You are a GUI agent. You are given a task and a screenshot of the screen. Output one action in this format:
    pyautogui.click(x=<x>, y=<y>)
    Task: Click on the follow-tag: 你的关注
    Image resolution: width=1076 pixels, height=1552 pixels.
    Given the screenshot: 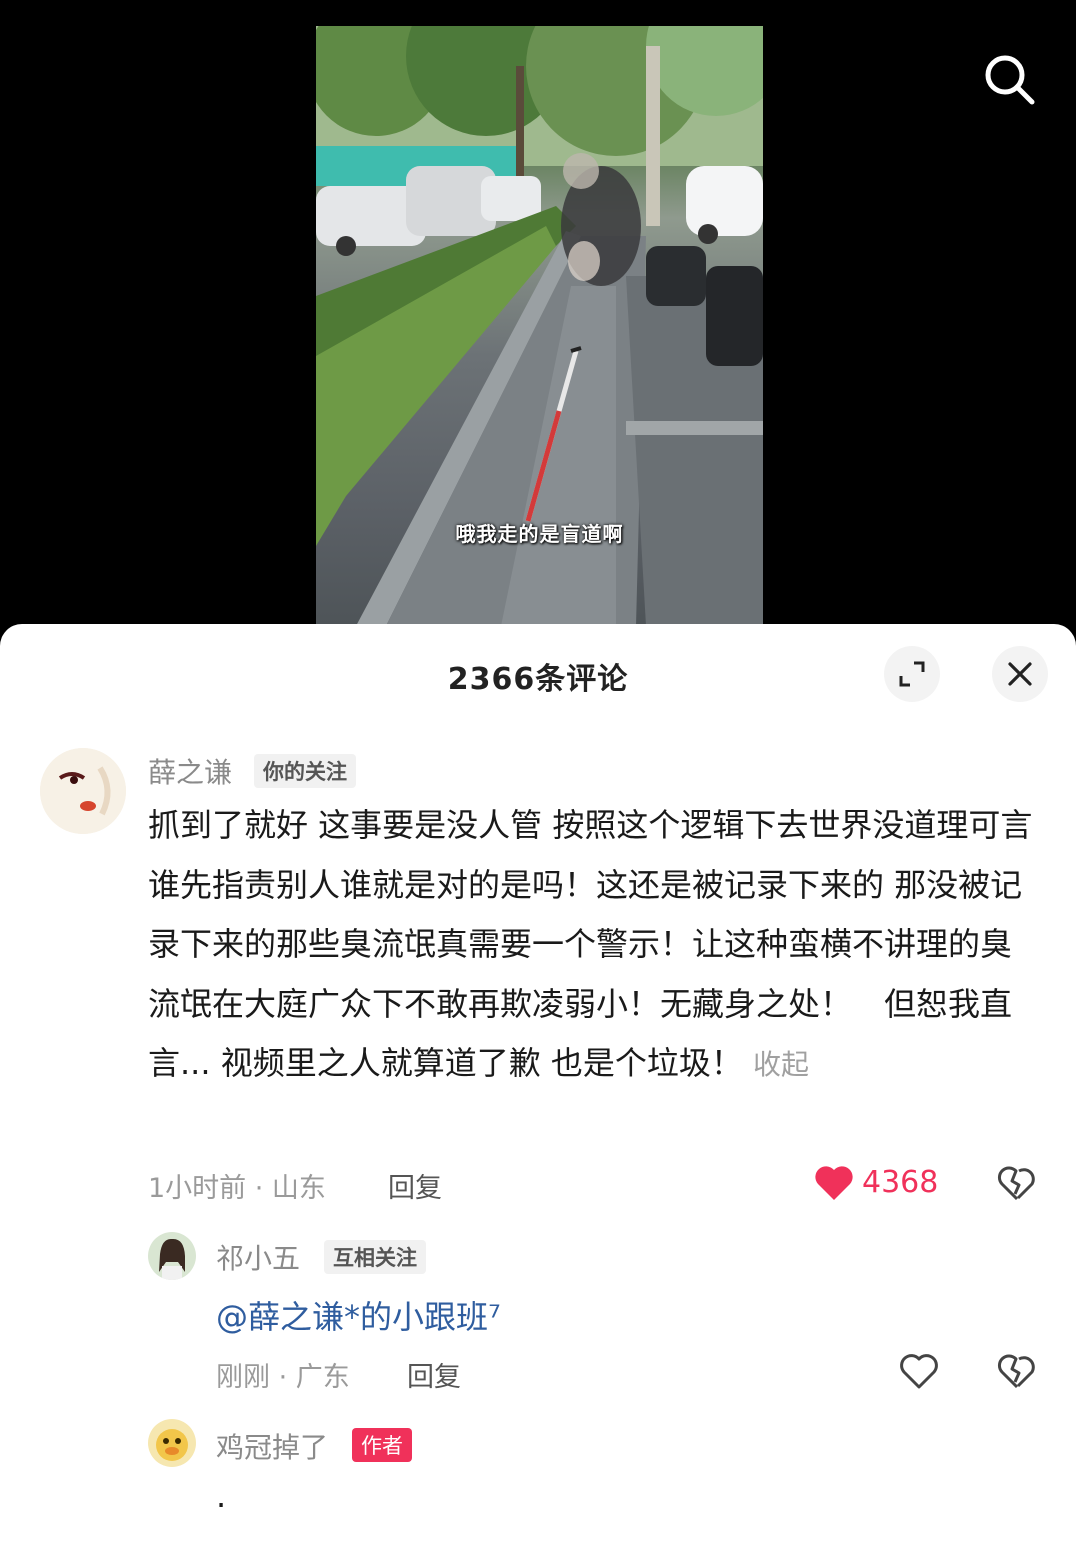 What is the action you would take?
    pyautogui.click(x=305, y=771)
    